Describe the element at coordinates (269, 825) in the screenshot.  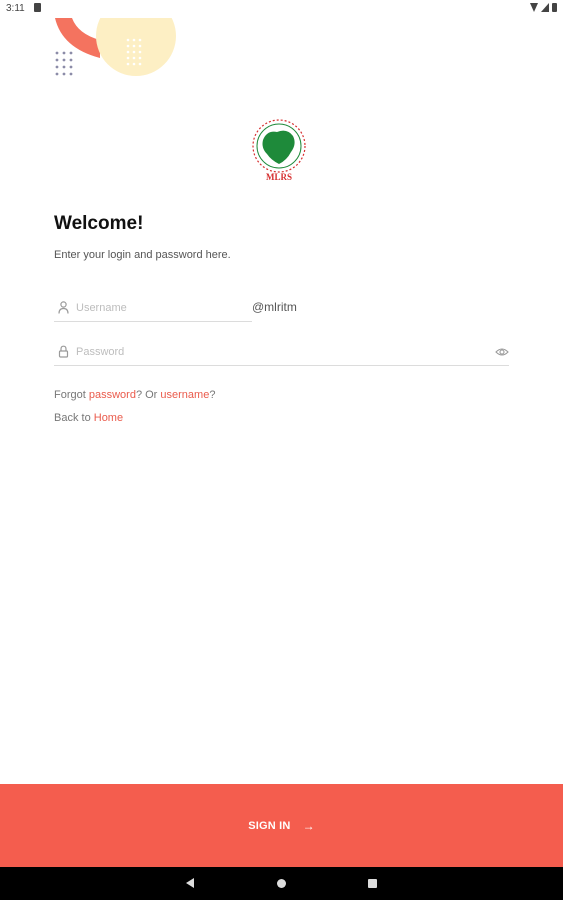
I see `sign-in-label: SIGN IN` at that location.